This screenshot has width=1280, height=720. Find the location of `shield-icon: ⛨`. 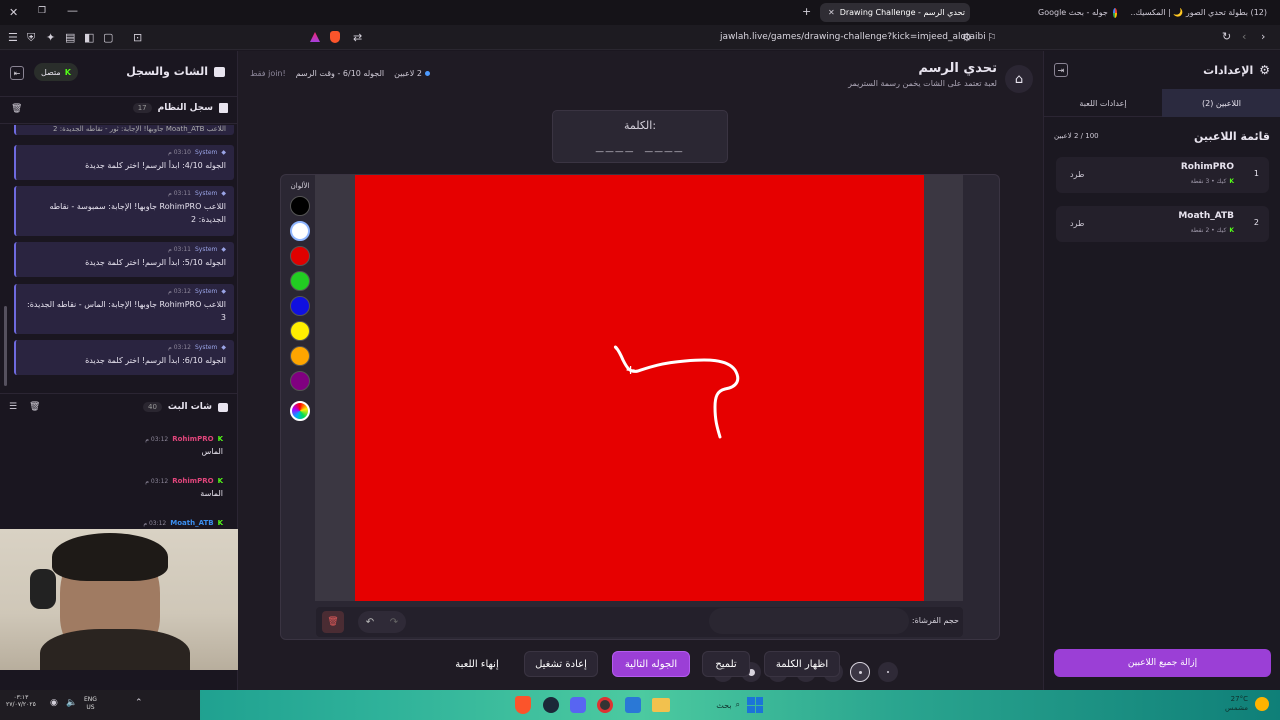

shield-icon: ⛨ is located at coordinates (31, 38).